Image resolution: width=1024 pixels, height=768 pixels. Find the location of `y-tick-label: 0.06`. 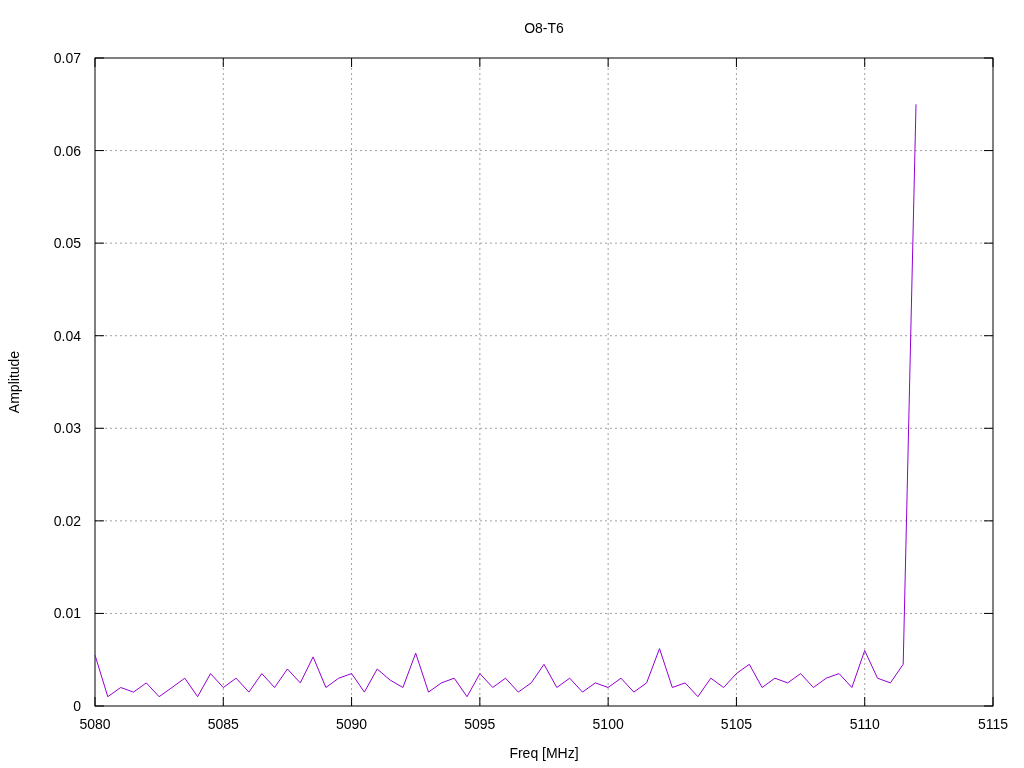

y-tick-label: 0.06 is located at coordinates (67, 150).